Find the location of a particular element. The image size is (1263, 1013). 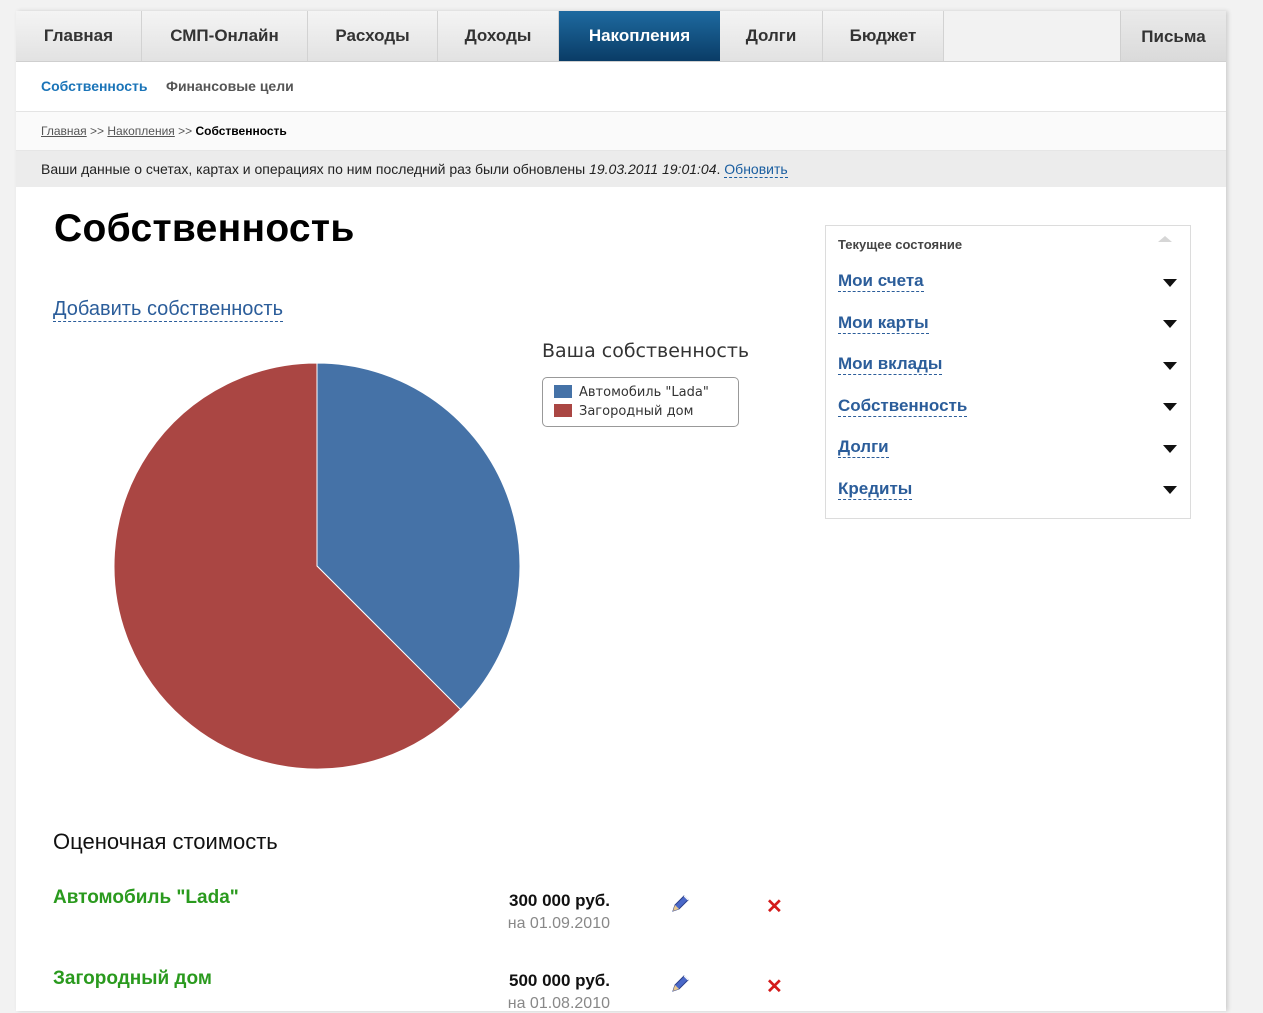

panel-item-cards: Мои карты is located at coordinates (883, 323).